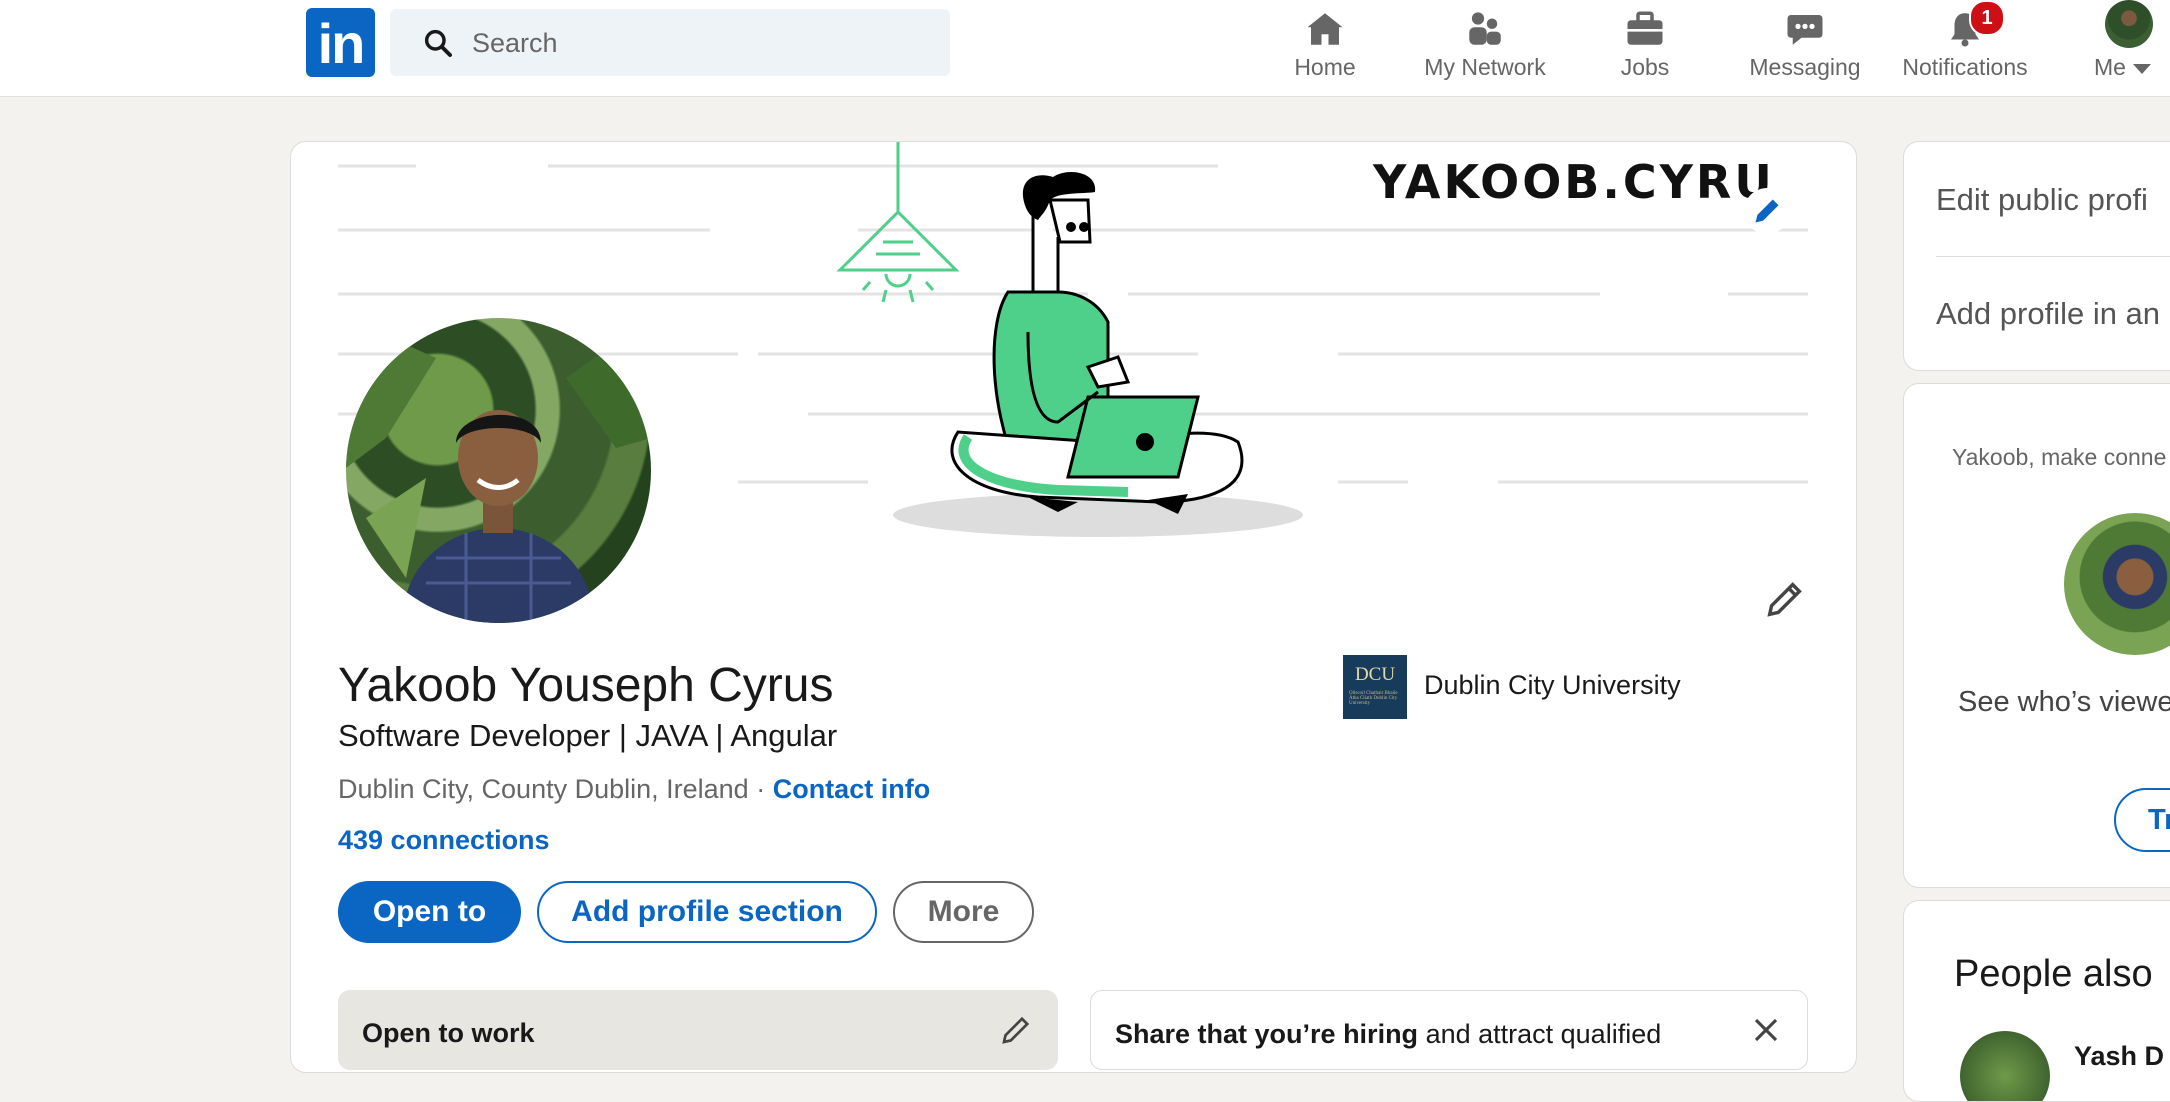 This screenshot has height=1102, width=2170. What do you see at coordinates (1375, 674) in the screenshot?
I see `university-logo-text: DCU` at bounding box center [1375, 674].